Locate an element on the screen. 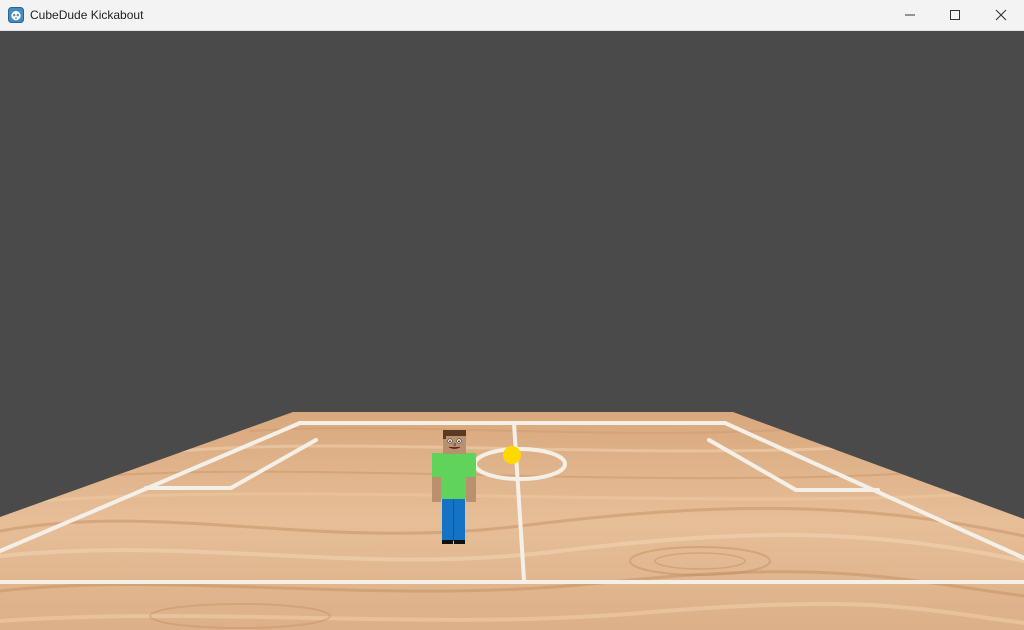 The height and width of the screenshot is (630, 1024). ball is located at coordinates (512, 455).